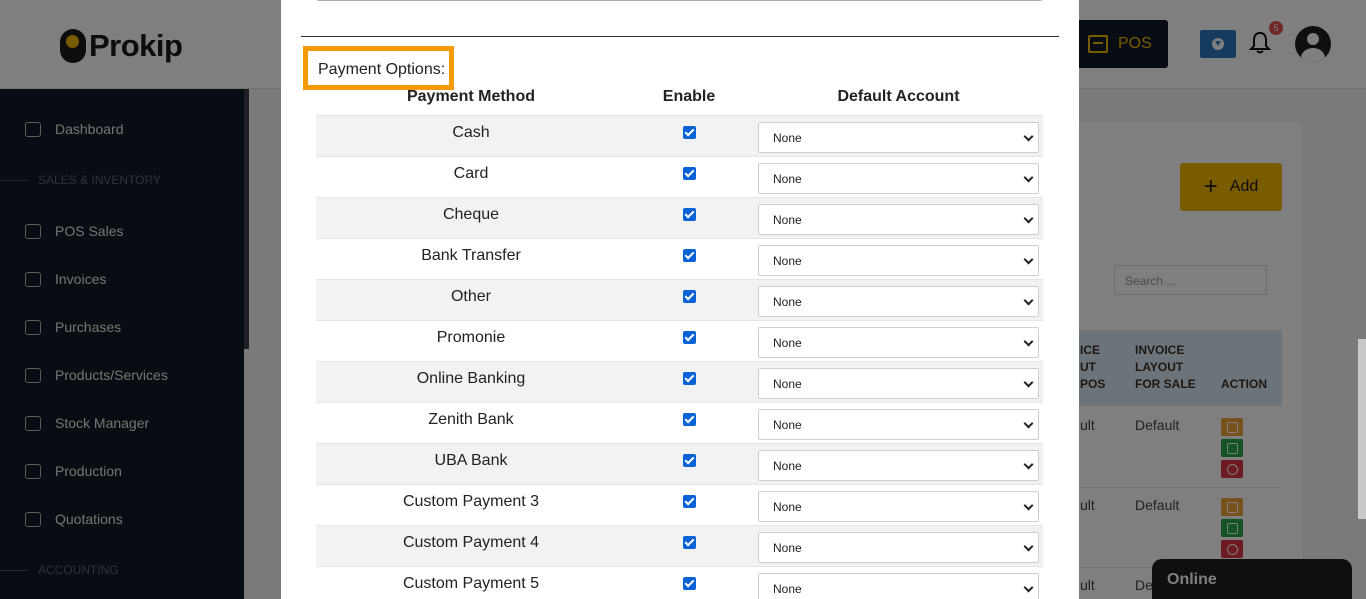  Describe the element at coordinates (679, 504) in the screenshot. I see `payment-row: Custom Payment 3 None` at that location.